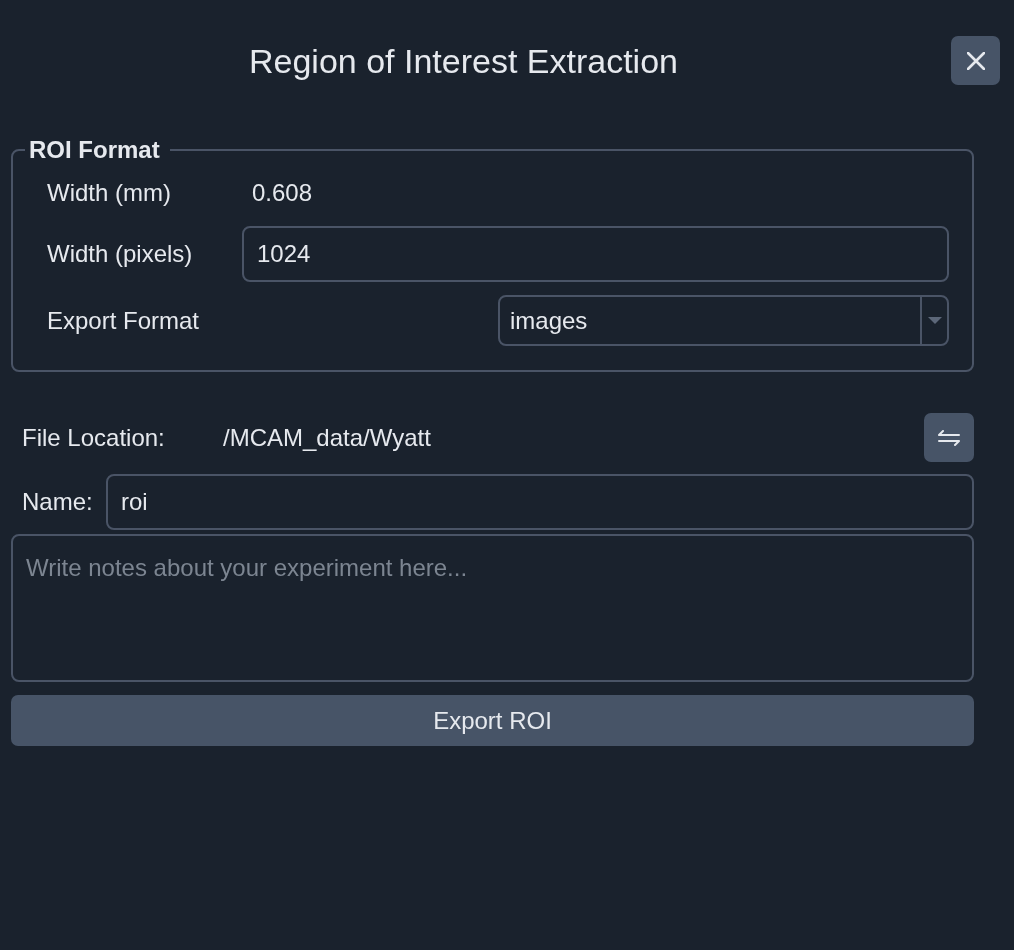  I want to click on close-button, so click(975, 60).